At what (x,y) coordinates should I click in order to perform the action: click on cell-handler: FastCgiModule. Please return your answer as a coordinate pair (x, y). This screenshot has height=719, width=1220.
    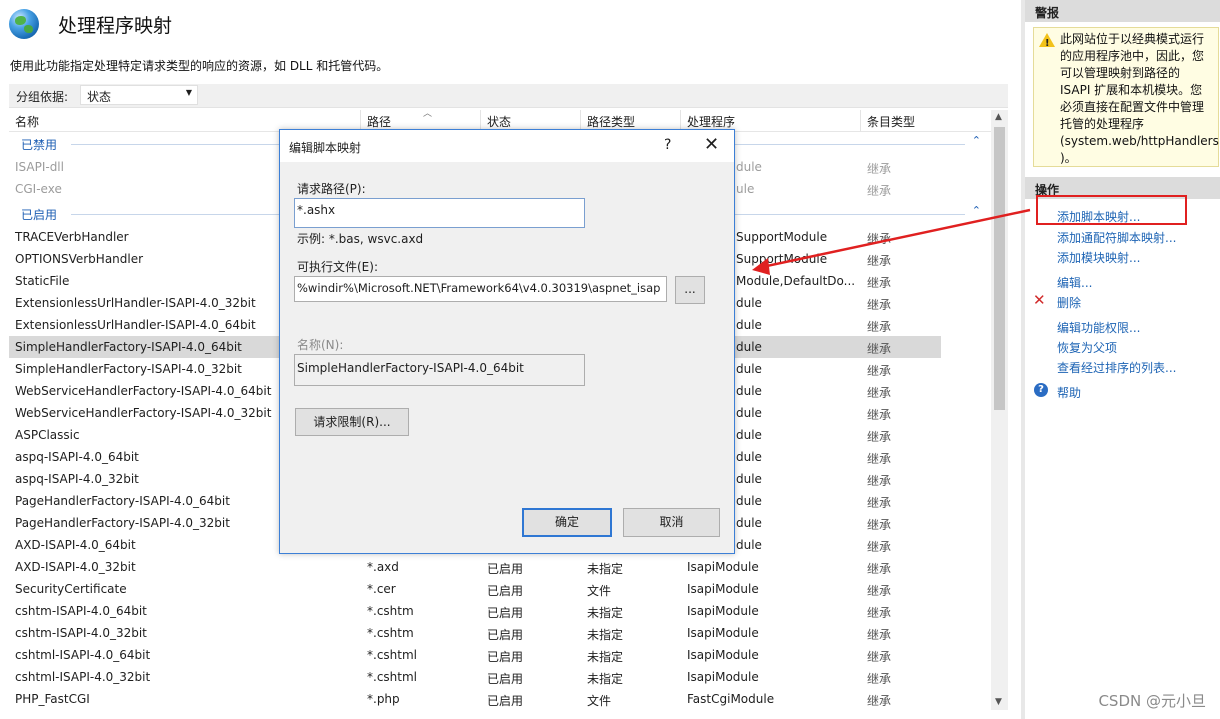
    Looking at the image, I should click on (731, 699).